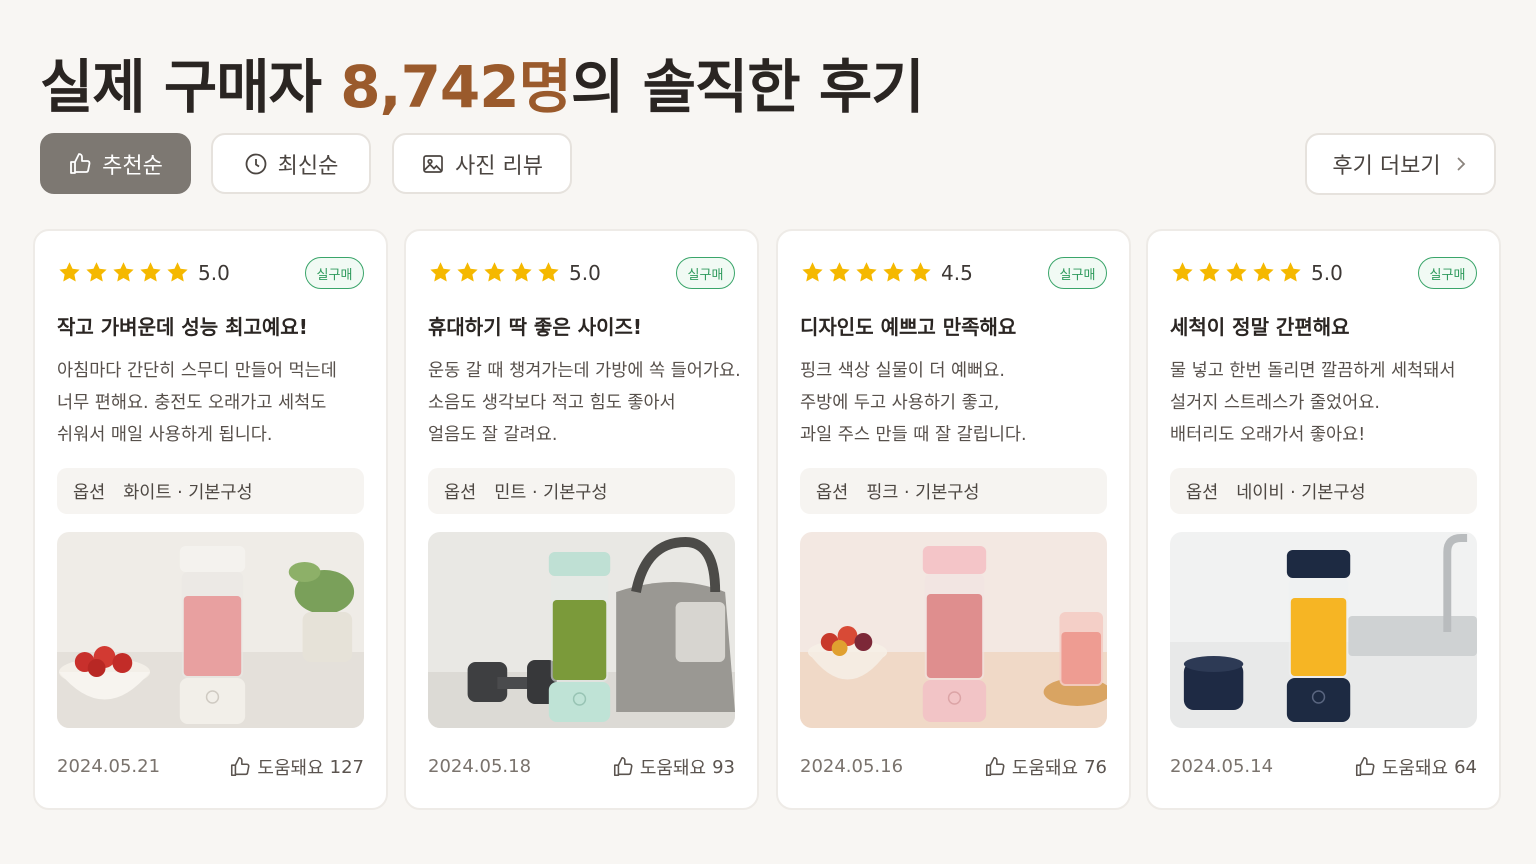 The height and width of the screenshot is (864, 1536). What do you see at coordinates (256, 164) in the screenshot?
I see `clock-icon` at bounding box center [256, 164].